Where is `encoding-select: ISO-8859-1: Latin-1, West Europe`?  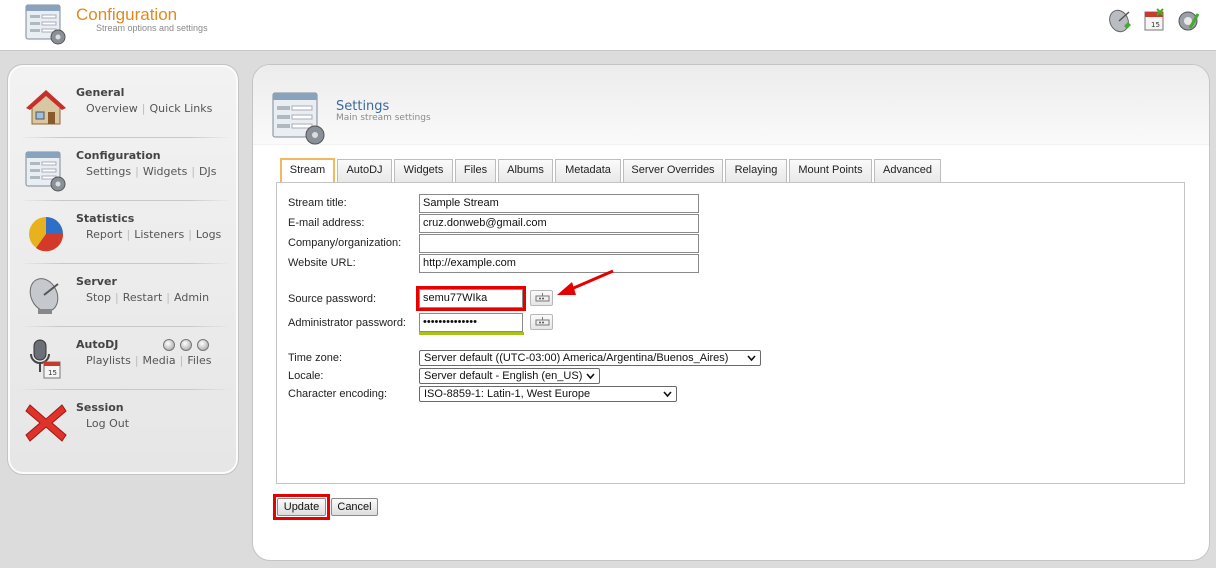 encoding-select: ISO-8859-1: Latin-1, West Europe is located at coordinates (548, 394).